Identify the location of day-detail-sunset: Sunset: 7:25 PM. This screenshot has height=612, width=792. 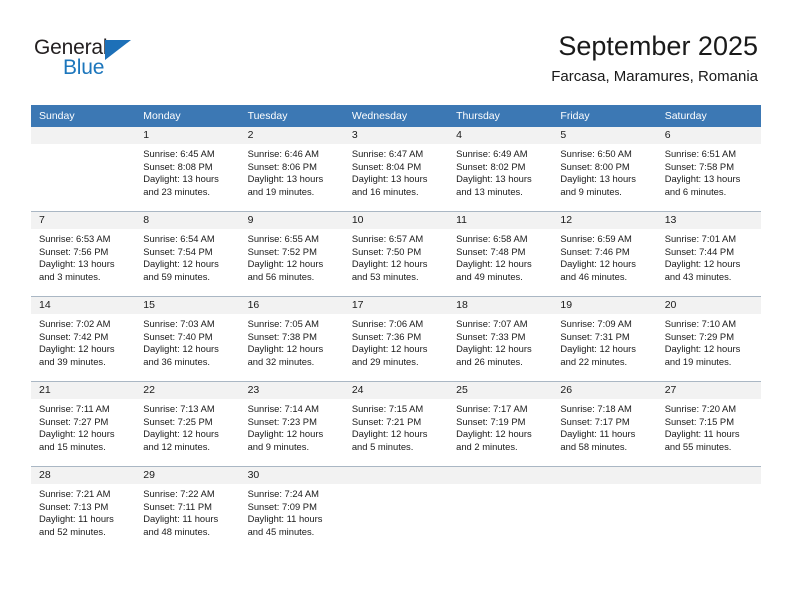
(178, 421).